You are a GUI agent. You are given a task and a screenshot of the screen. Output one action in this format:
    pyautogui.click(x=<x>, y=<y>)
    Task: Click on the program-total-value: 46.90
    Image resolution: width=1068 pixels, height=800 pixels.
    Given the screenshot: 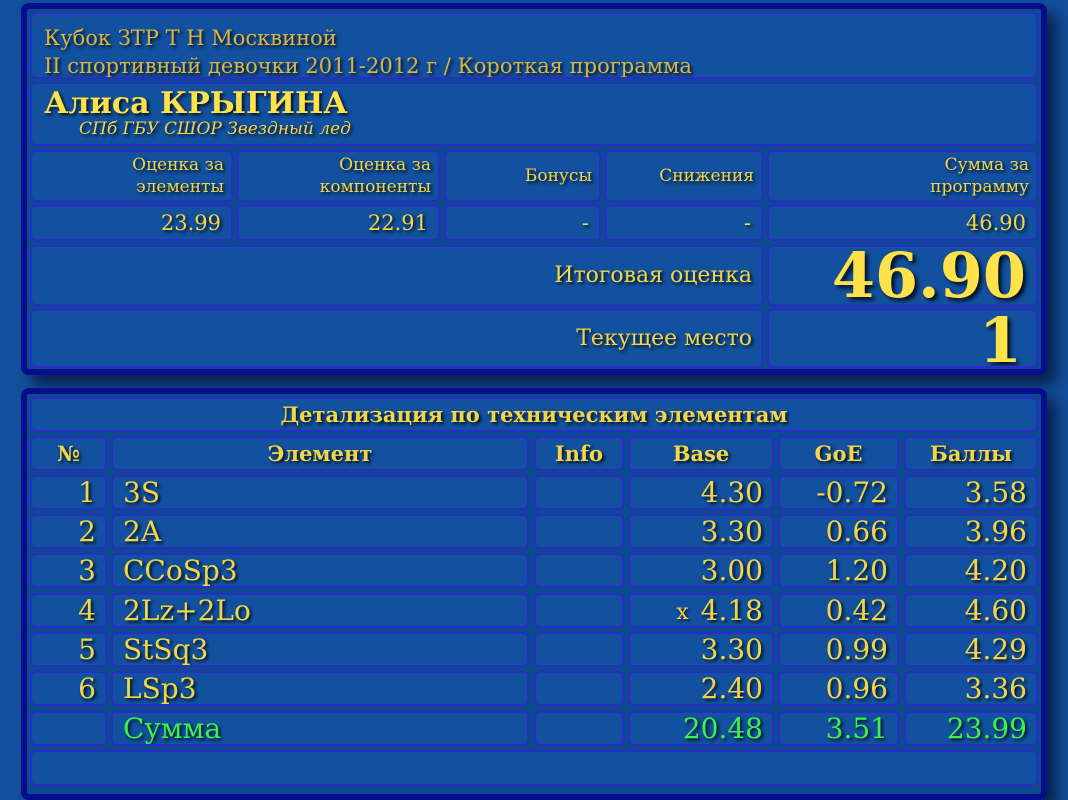 What is the action you would take?
    pyautogui.click(x=902, y=223)
    